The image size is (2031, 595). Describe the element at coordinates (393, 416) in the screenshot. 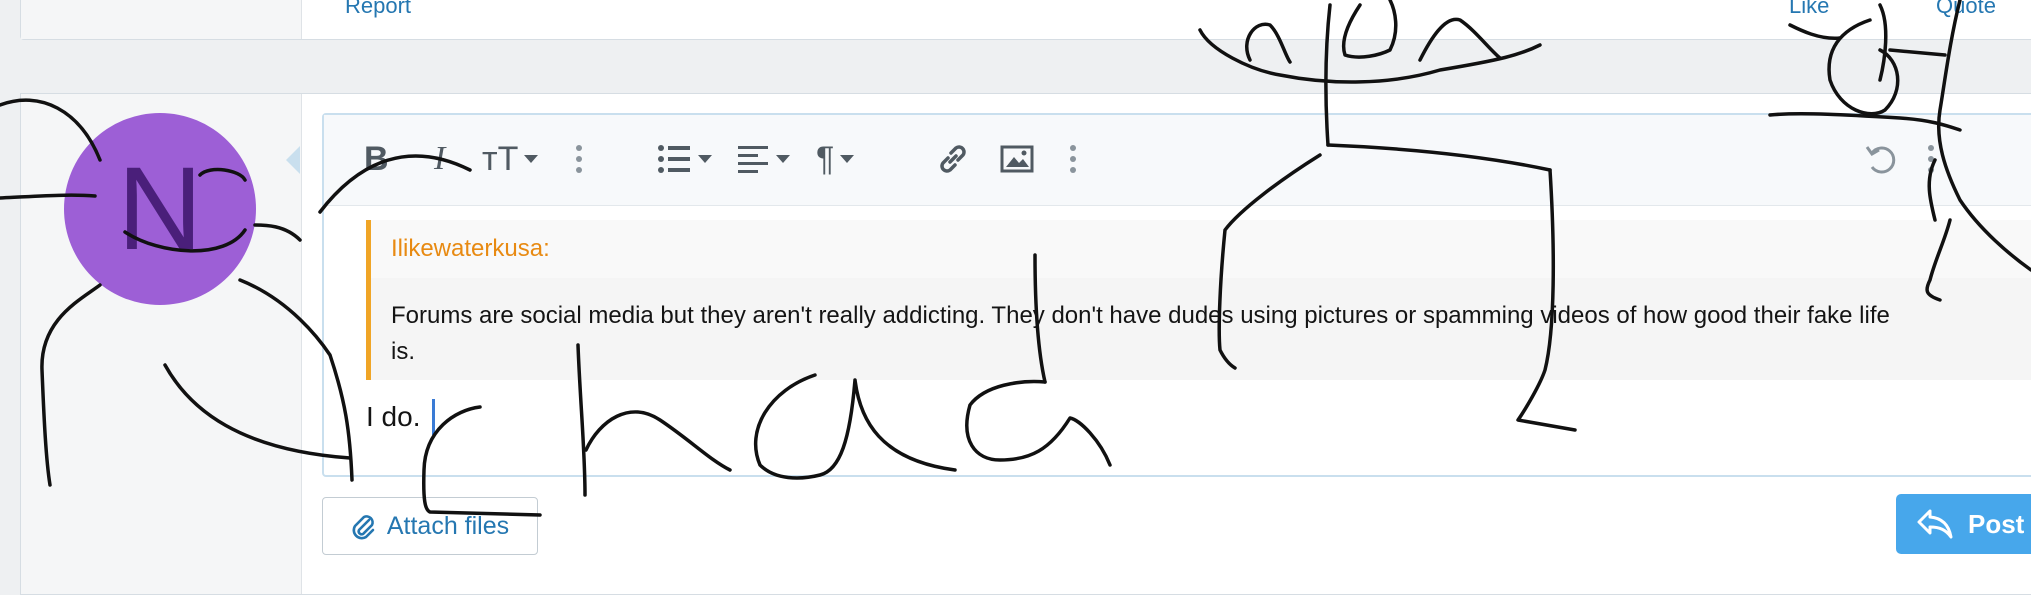

I see `editor-text: I do.` at that location.